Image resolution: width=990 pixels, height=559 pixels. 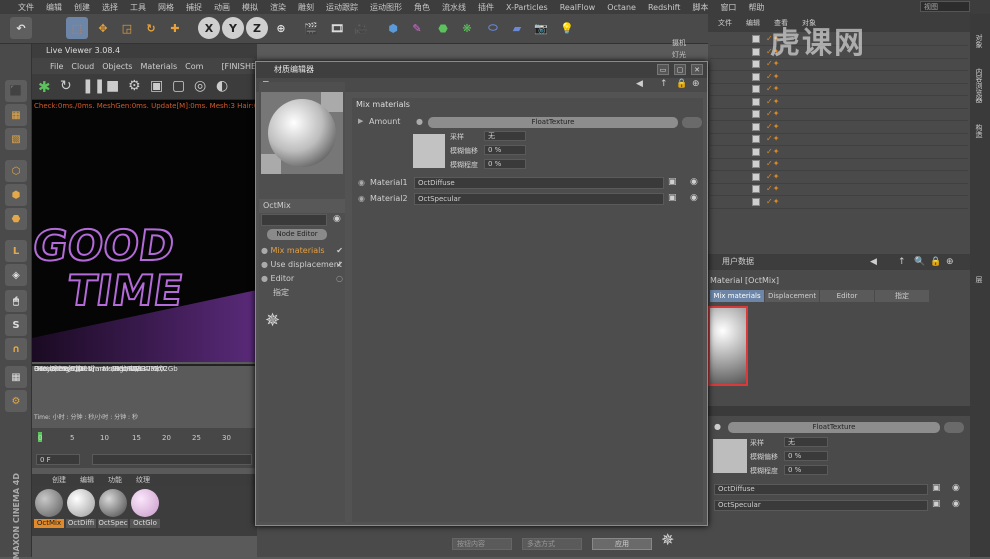 What do you see at coordinates (694, 182) in the screenshot?
I see `material1-link-icon: ◉` at bounding box center [694, 182].